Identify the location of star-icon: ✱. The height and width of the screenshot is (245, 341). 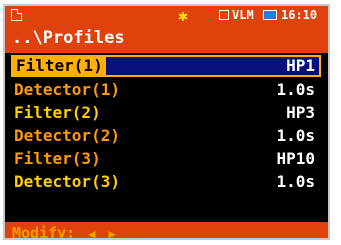
(183, 15).